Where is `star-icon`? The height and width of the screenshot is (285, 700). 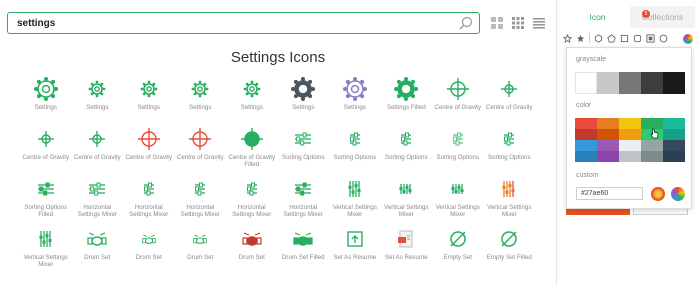
star-icon is located at coordinates (580, 38).